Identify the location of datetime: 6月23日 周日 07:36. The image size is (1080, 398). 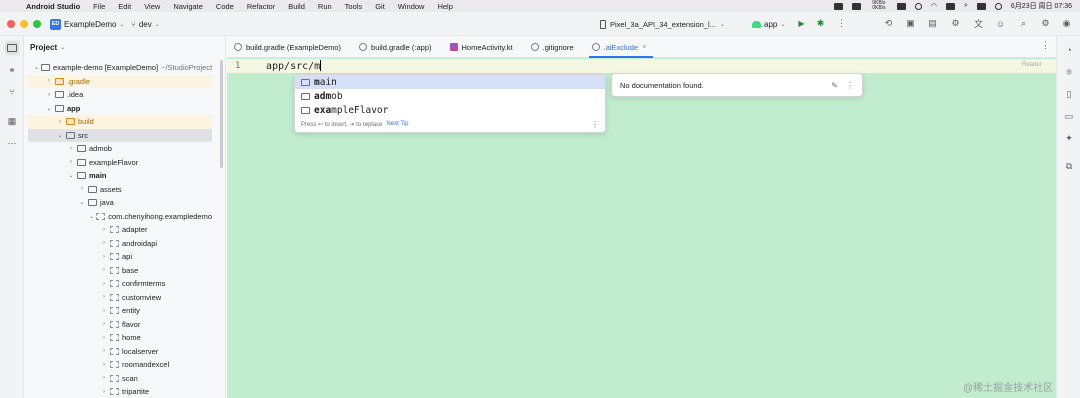
(1041, 6).